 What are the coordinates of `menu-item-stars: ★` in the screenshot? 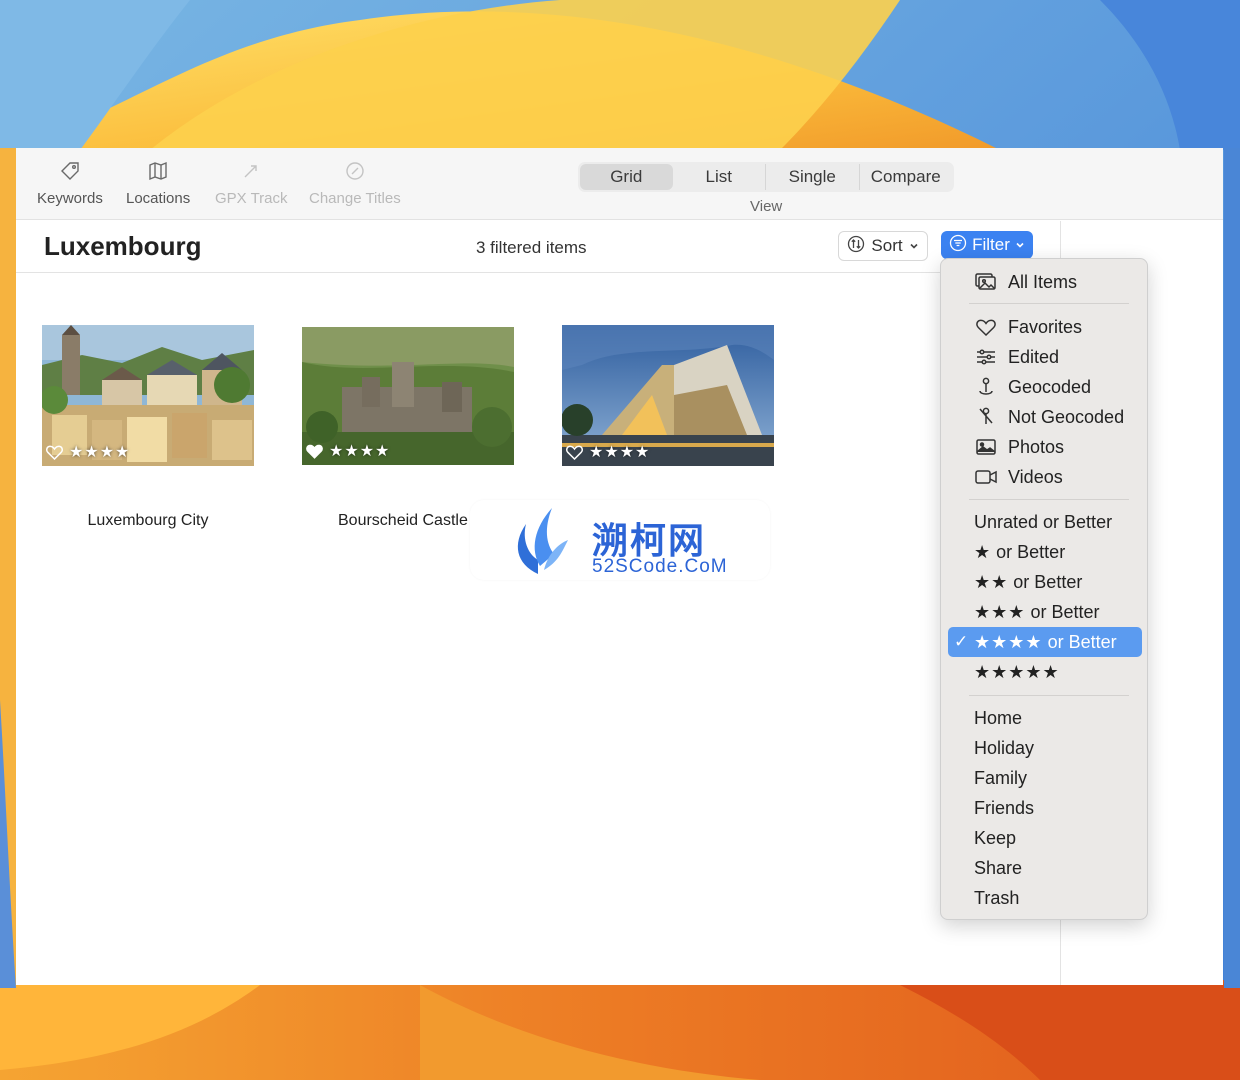 It's located at (983, 551).